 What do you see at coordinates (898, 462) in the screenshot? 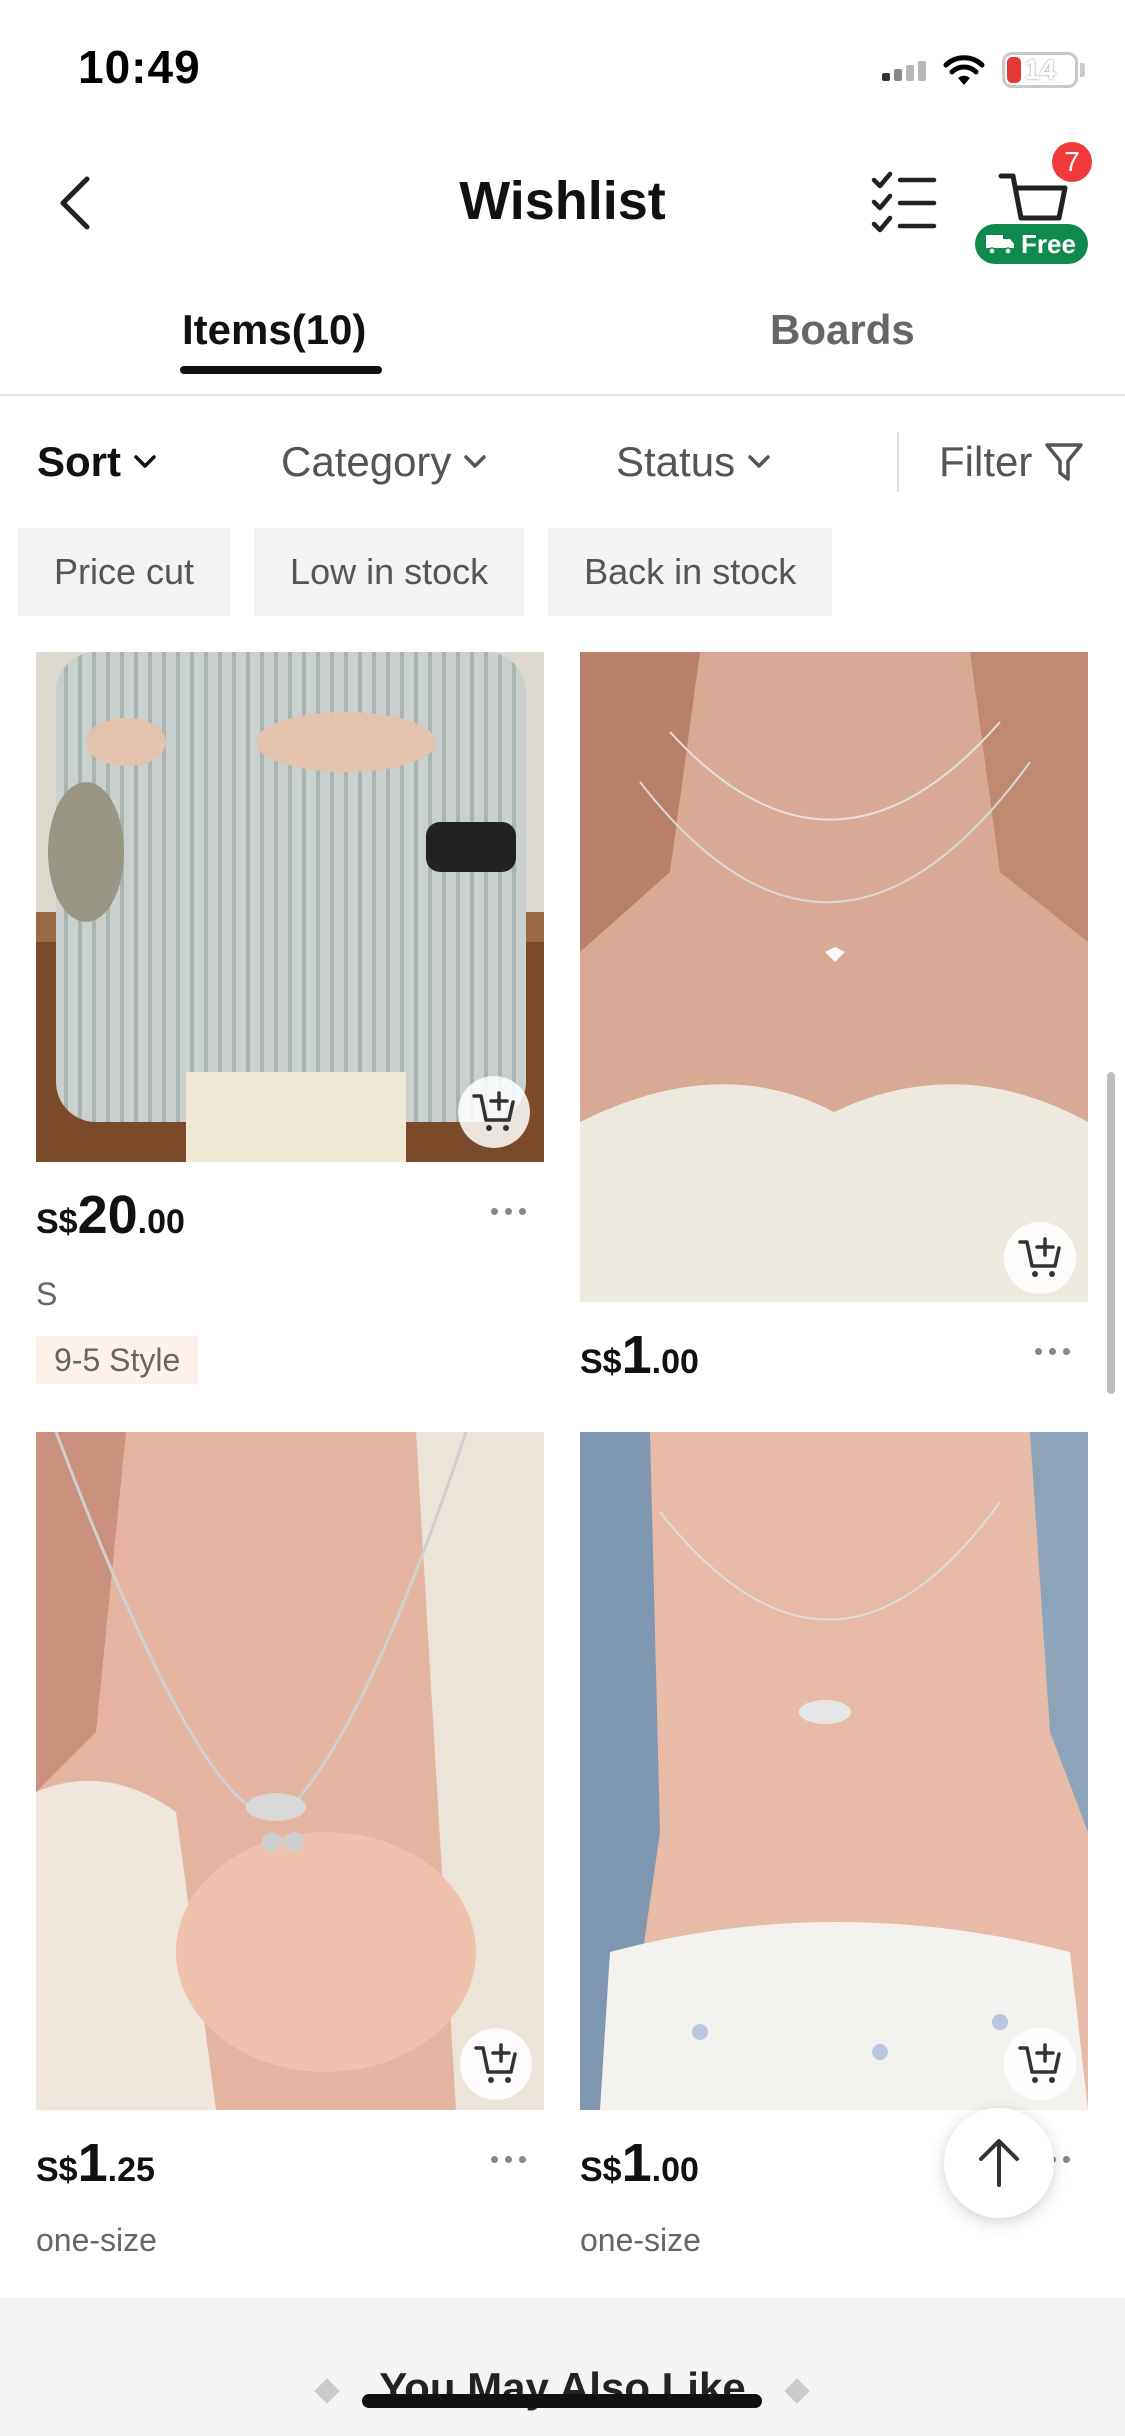
I see `divider` at bounding box center [898, 462].